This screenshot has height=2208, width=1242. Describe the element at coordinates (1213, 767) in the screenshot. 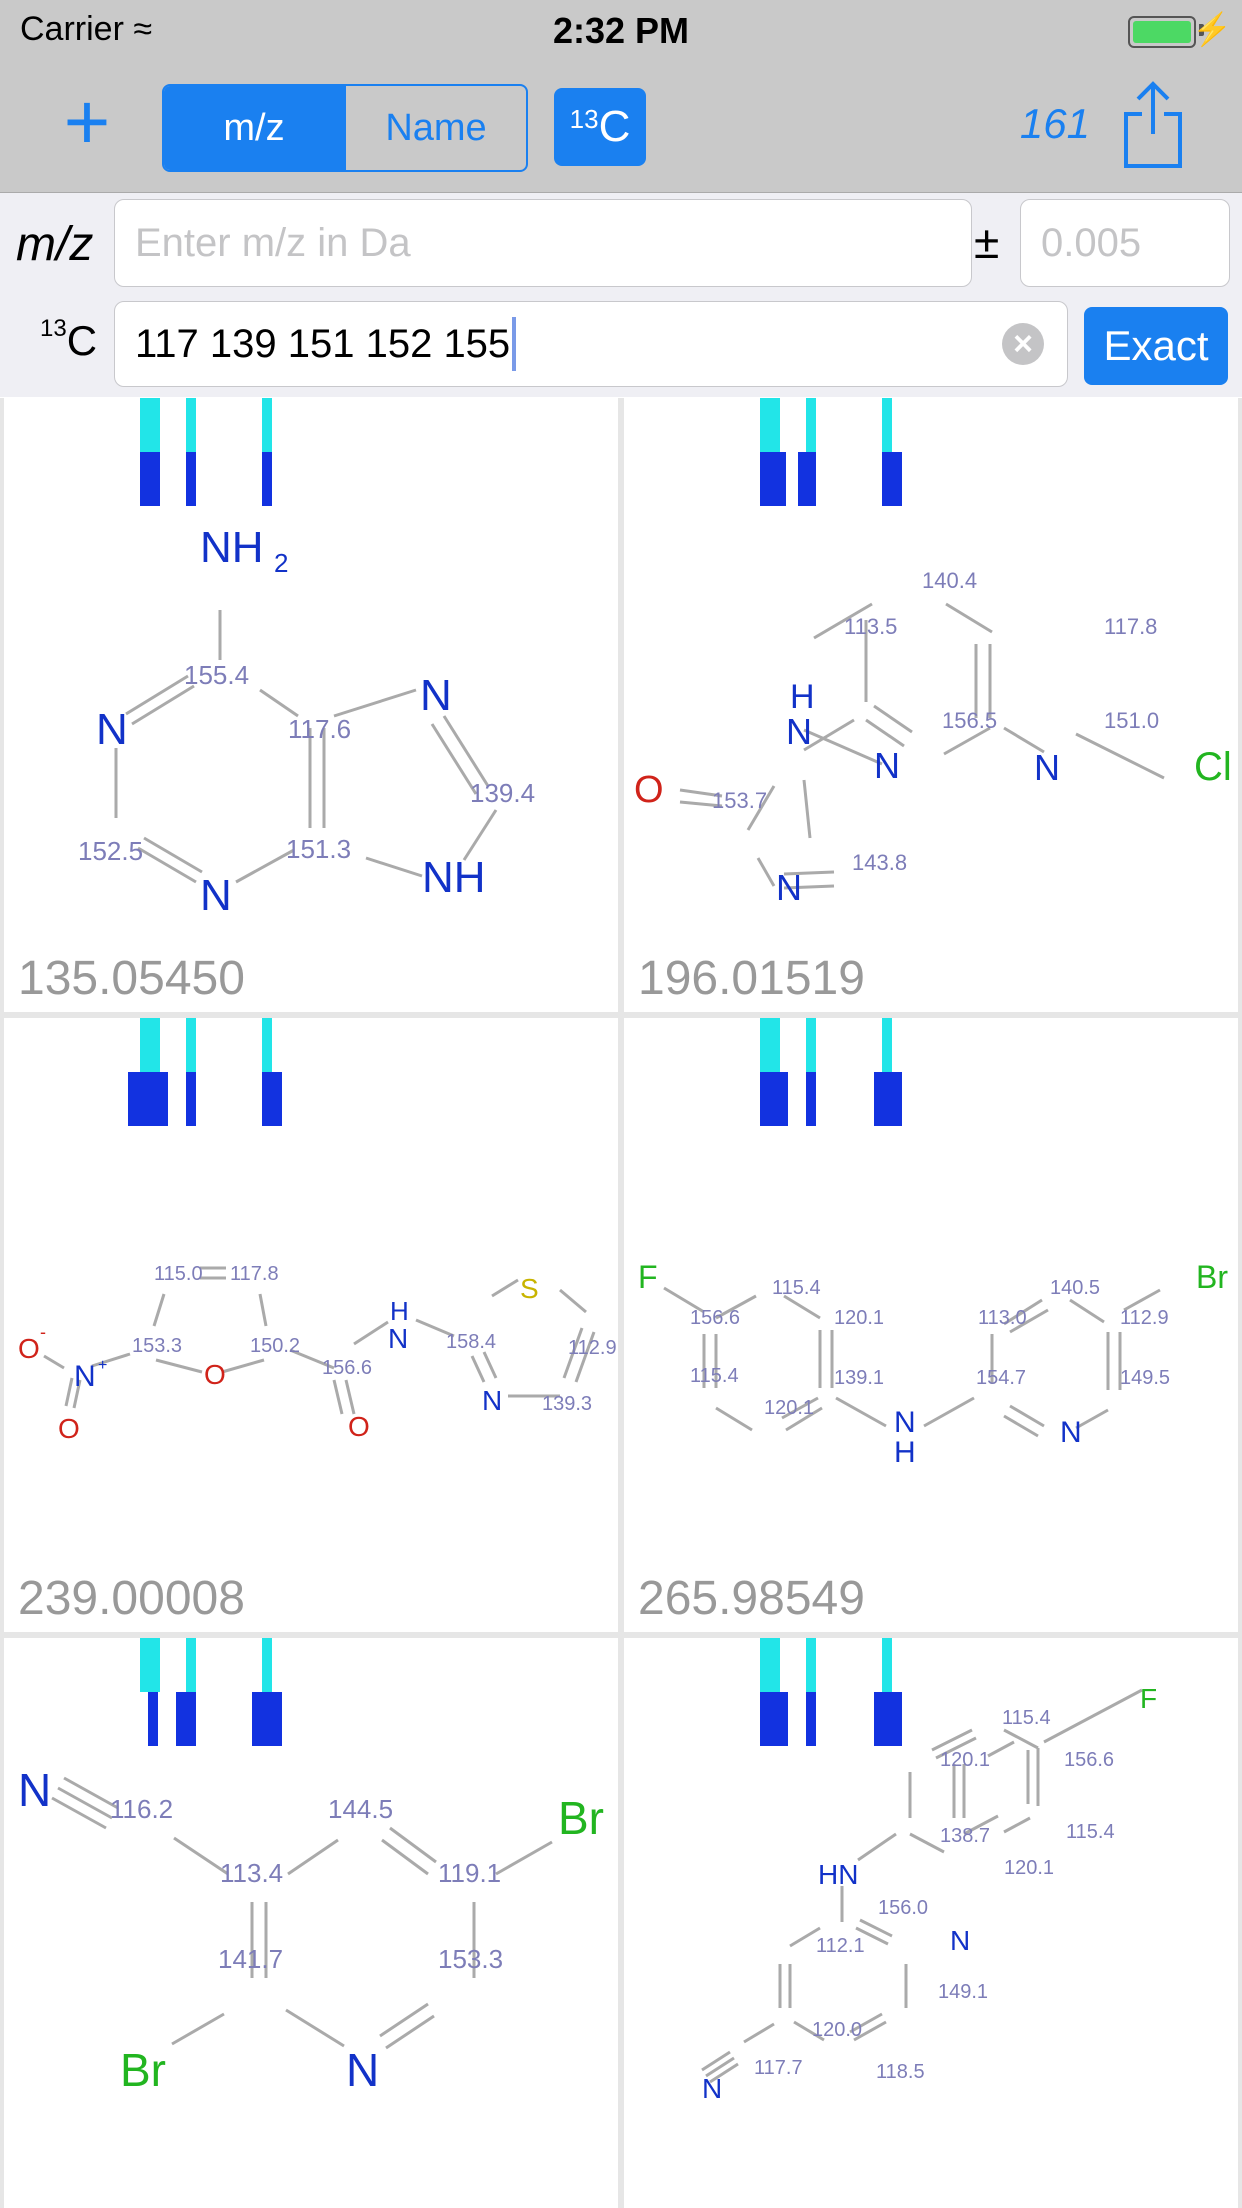

I see `atom-label: Cl` at that location.